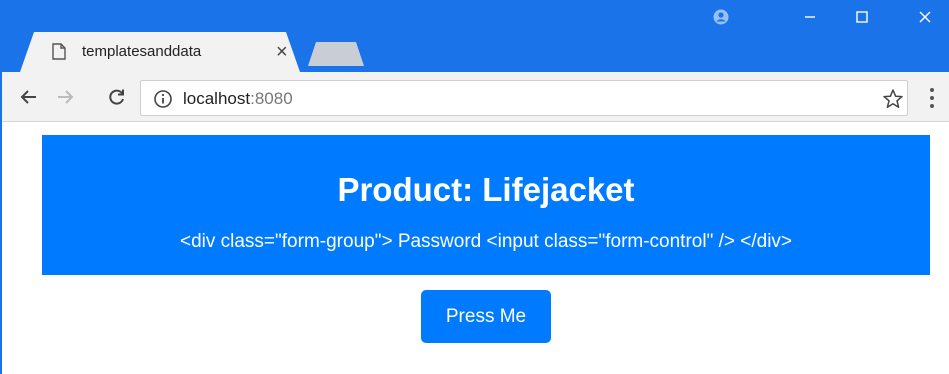 This screenshot has height=374, width=949. What do you see at coordinates (486, 316) in the screenshot?
I see `press-me-button: Press Me` at bounding box center [486, 316].